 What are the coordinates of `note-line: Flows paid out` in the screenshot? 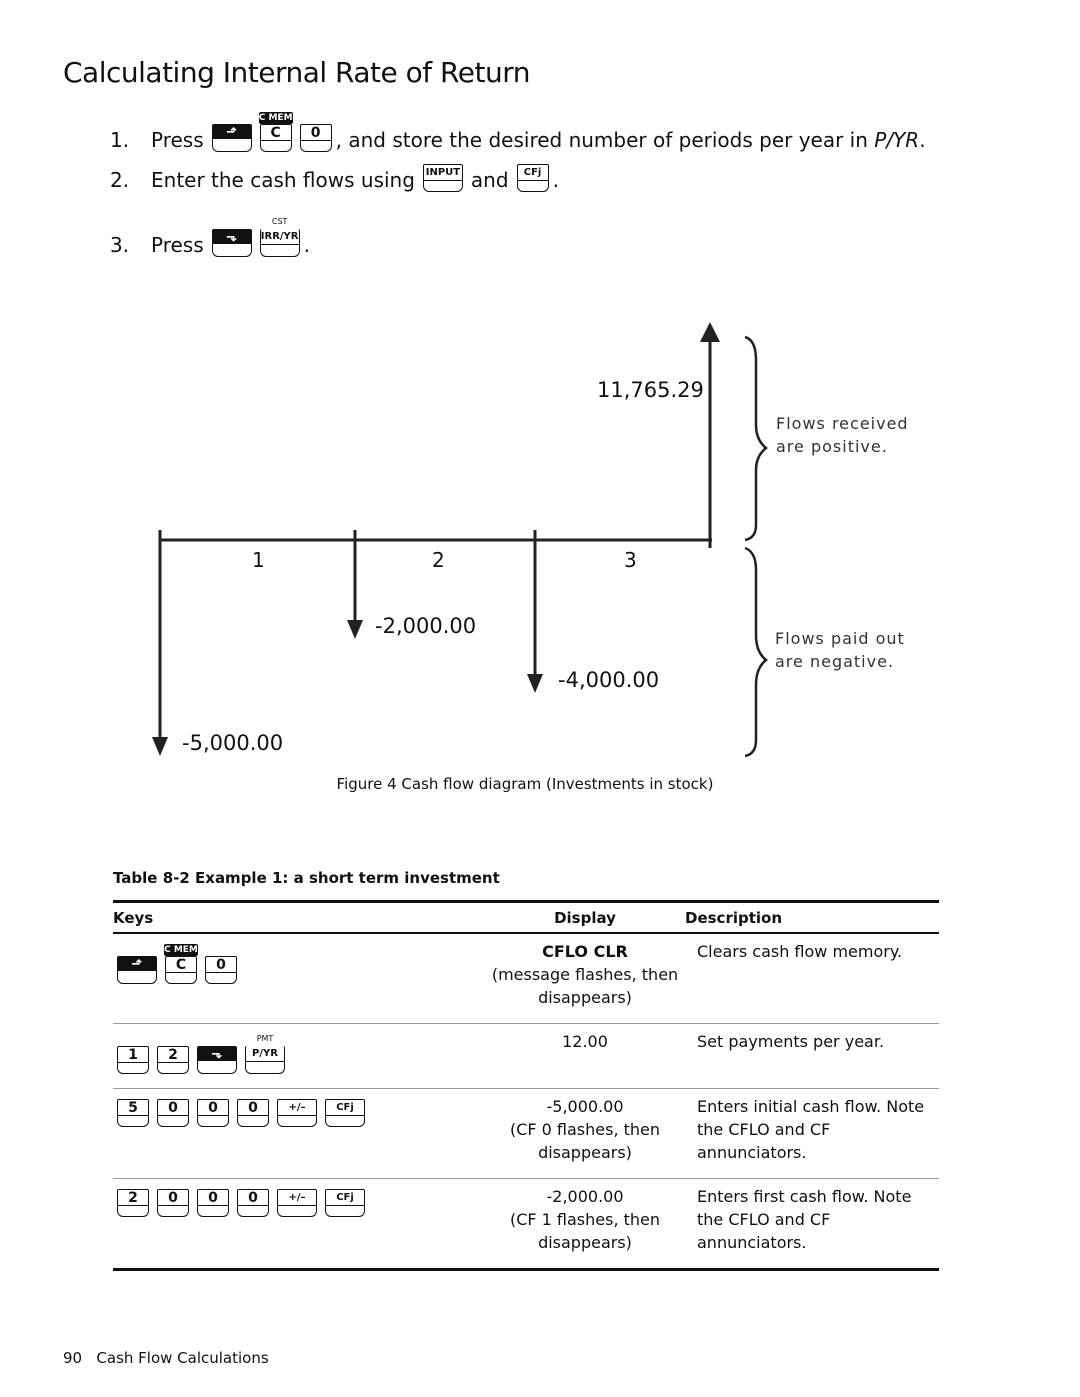 It's located at (840, 638).